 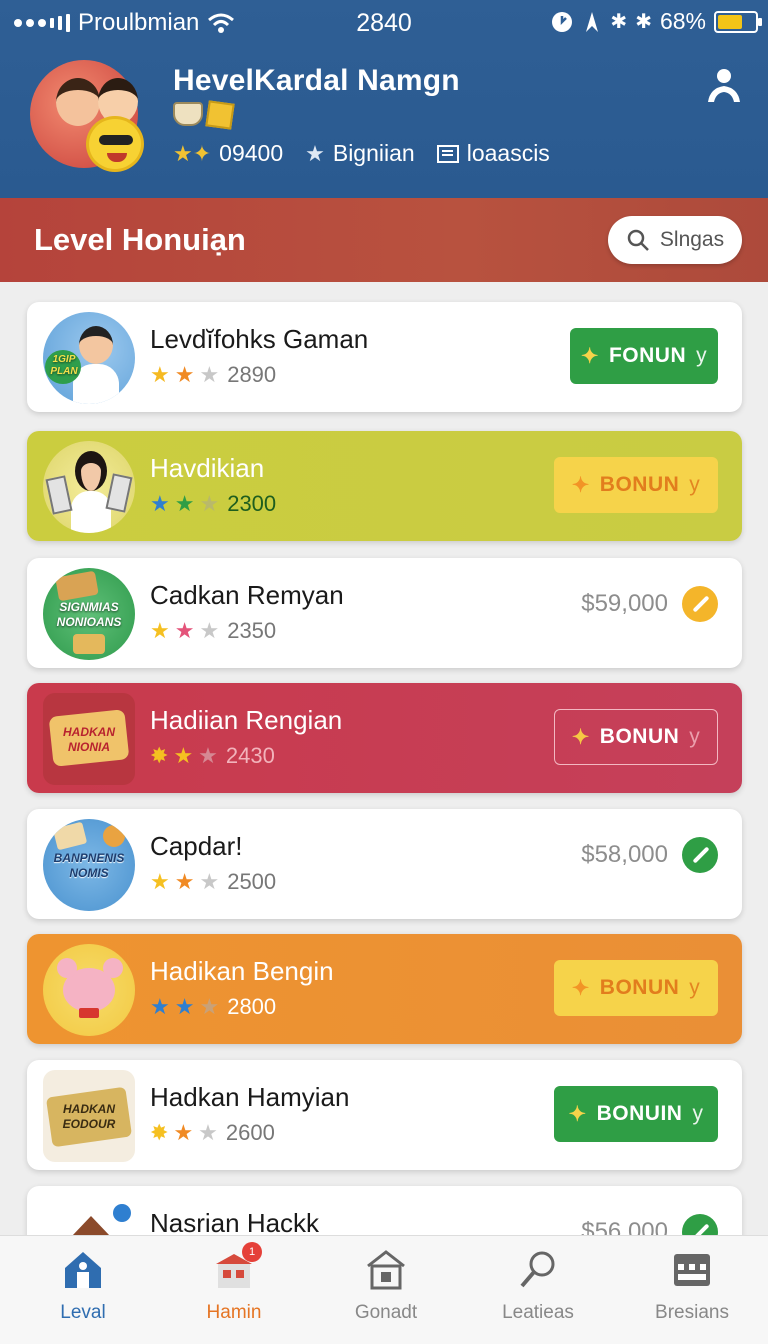 I want to click on list-item: Hadikan Bengin ★ ★ ★ 2800 ✦ BONUN y, so click(x=384, y=989).